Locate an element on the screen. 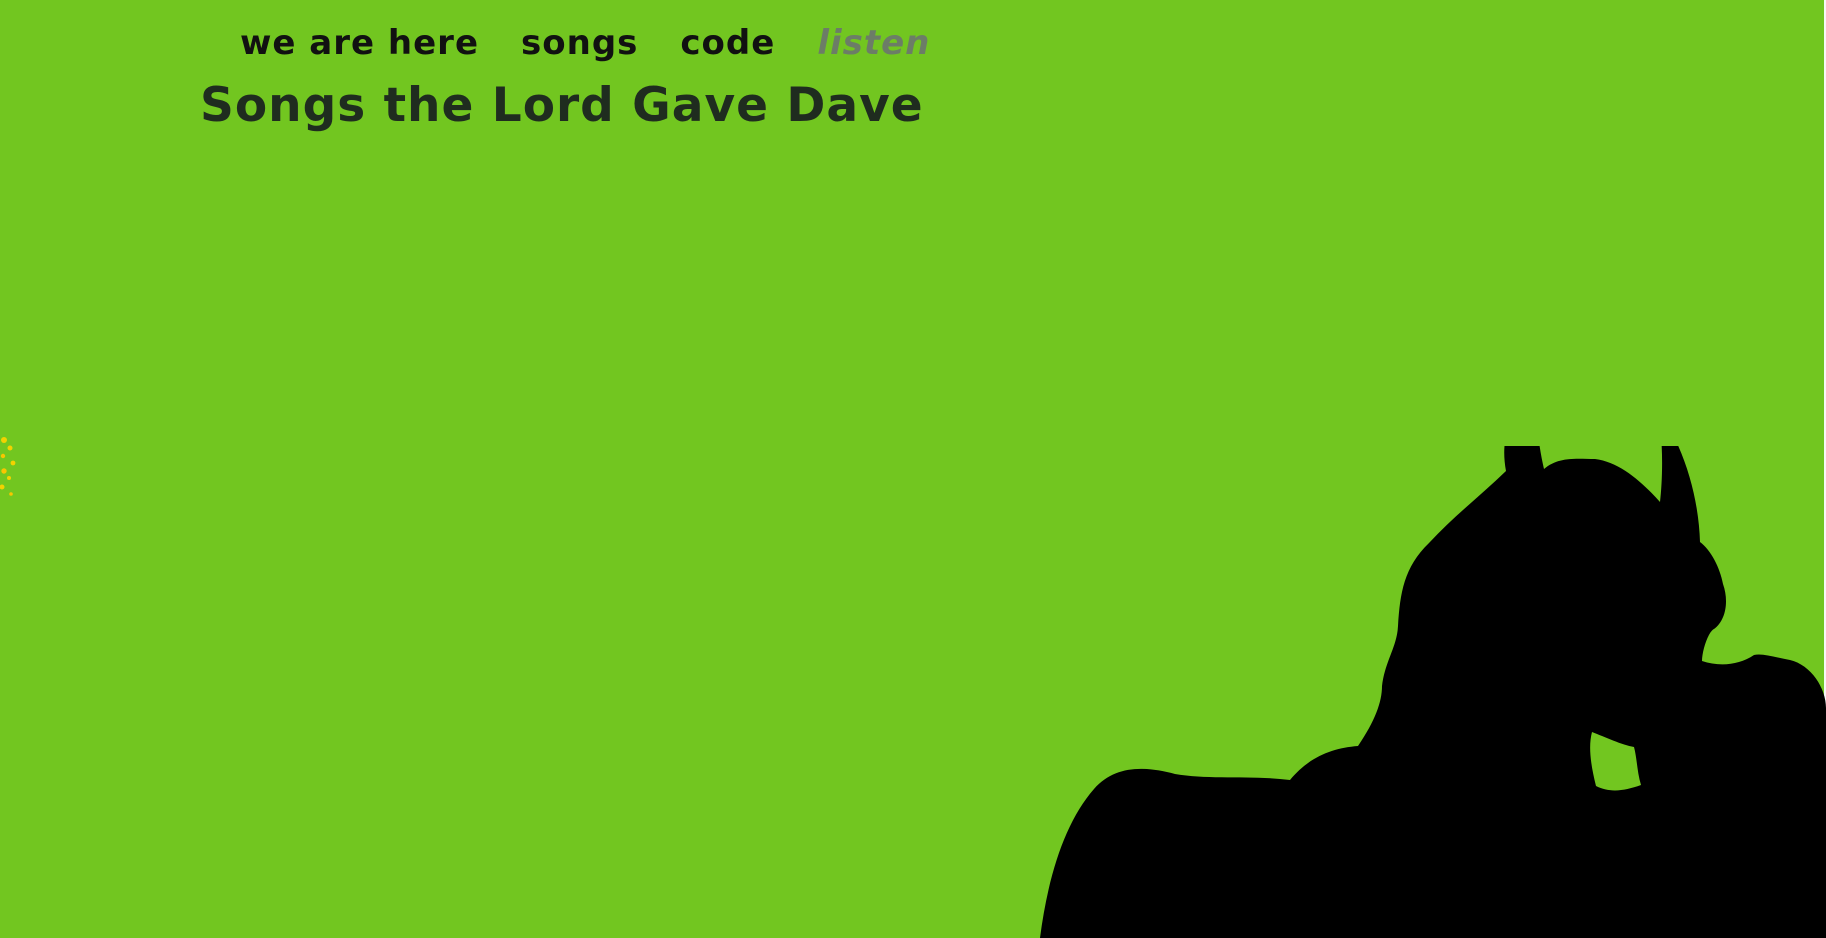 The width and height of the screenshot is (1826, 938). page-title: Songs the Lord Gave Dave is located at coordinates (562, 105).